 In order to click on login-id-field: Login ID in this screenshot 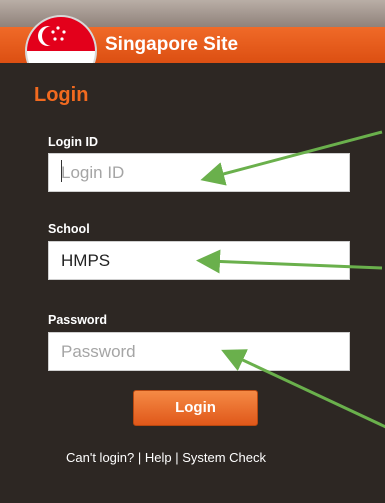, I will do `click(199, 172)`.